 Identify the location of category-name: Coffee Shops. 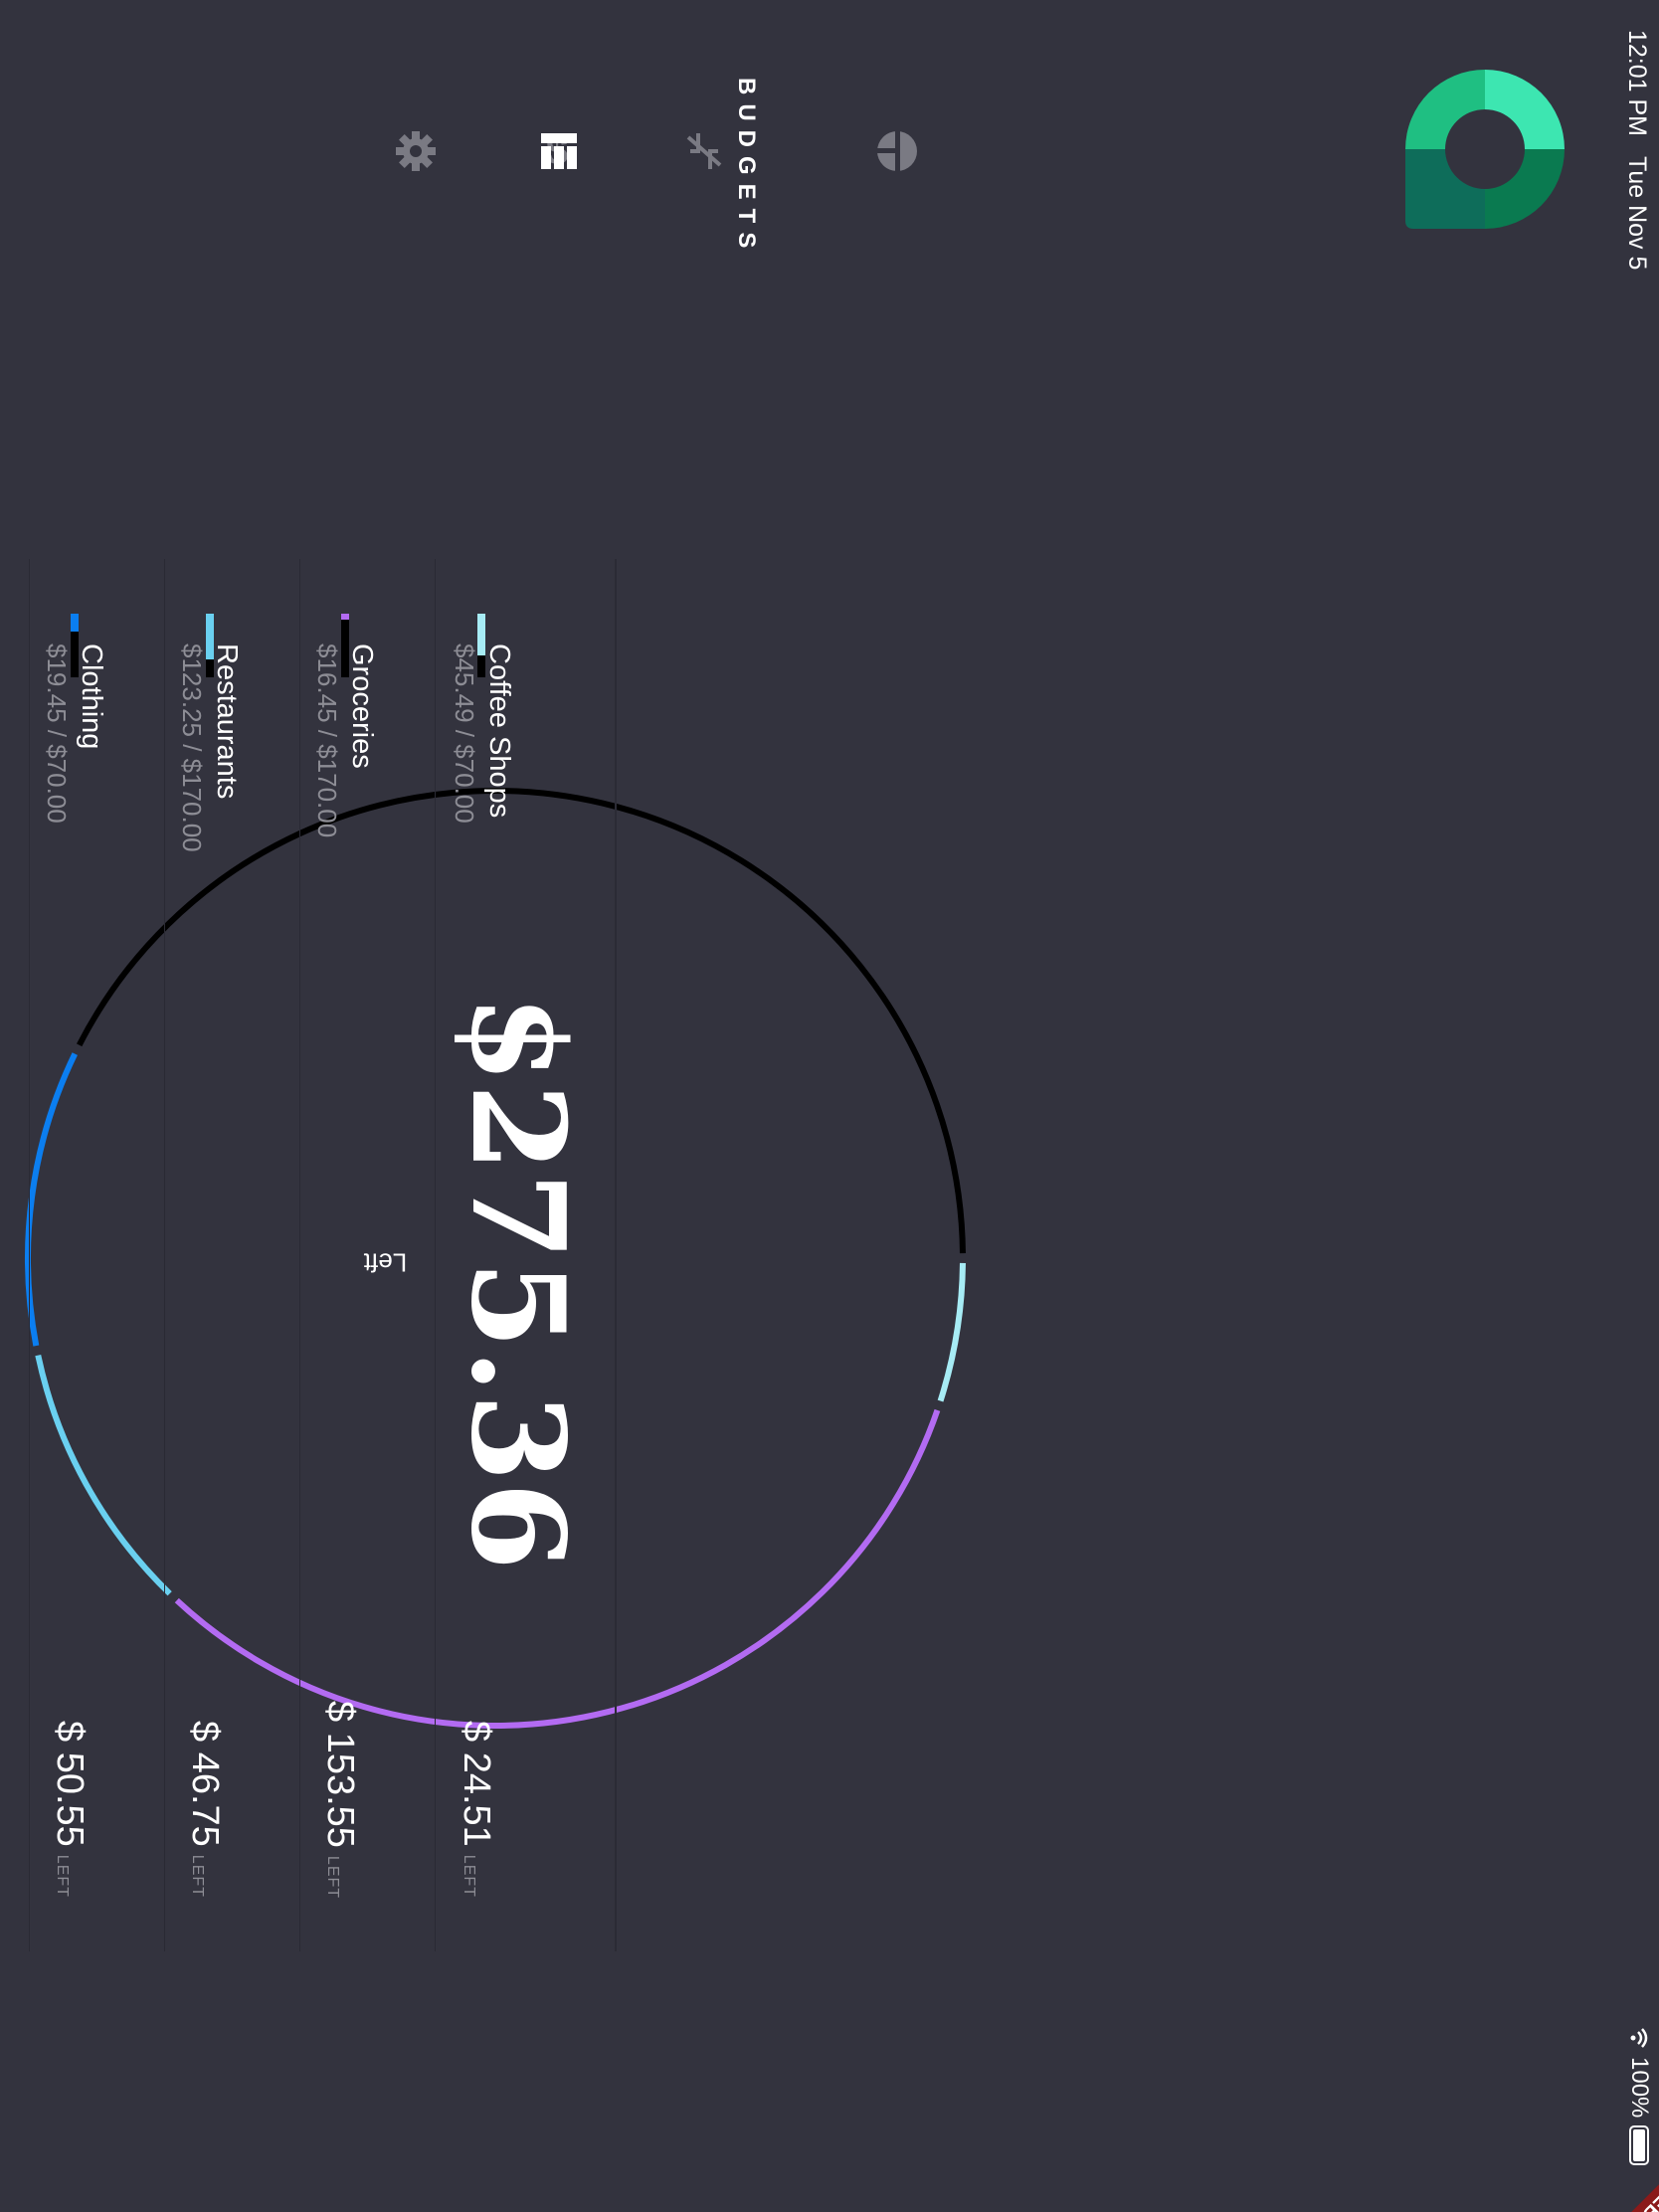
(499, 731).